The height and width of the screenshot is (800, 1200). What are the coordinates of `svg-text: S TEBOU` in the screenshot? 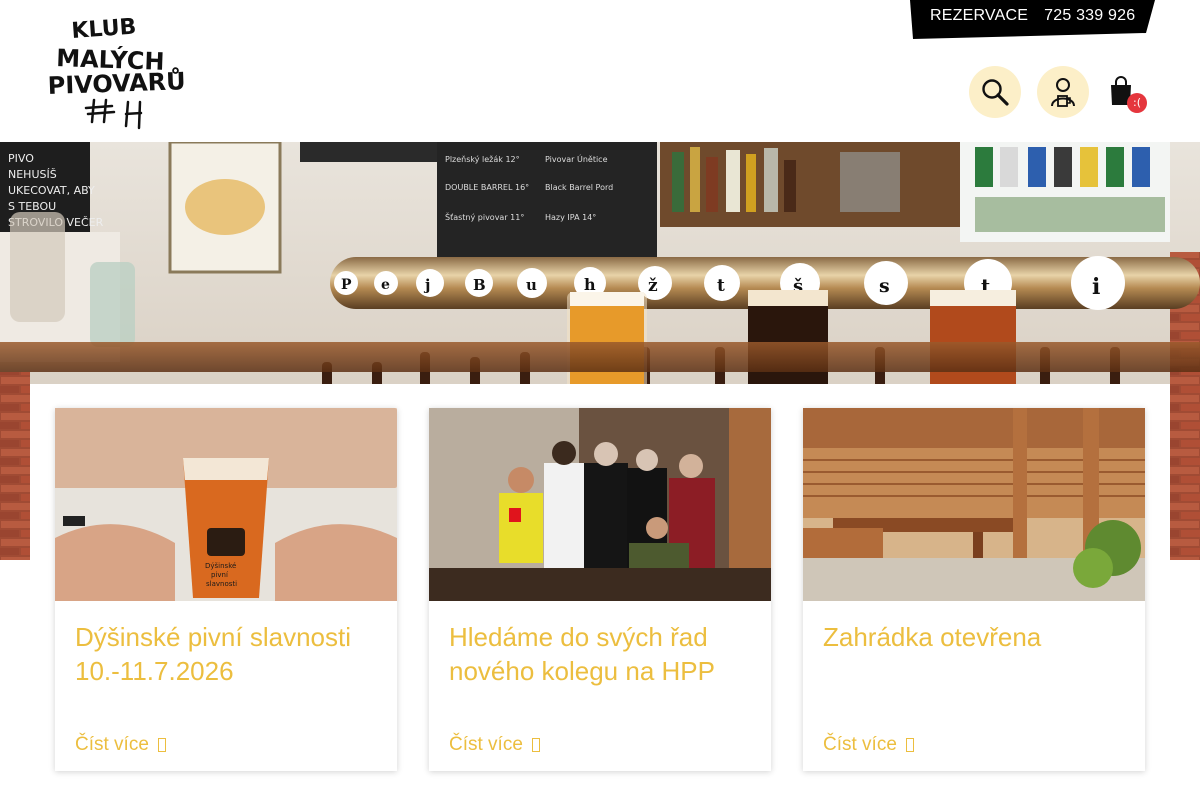 It's located at (32, 206).